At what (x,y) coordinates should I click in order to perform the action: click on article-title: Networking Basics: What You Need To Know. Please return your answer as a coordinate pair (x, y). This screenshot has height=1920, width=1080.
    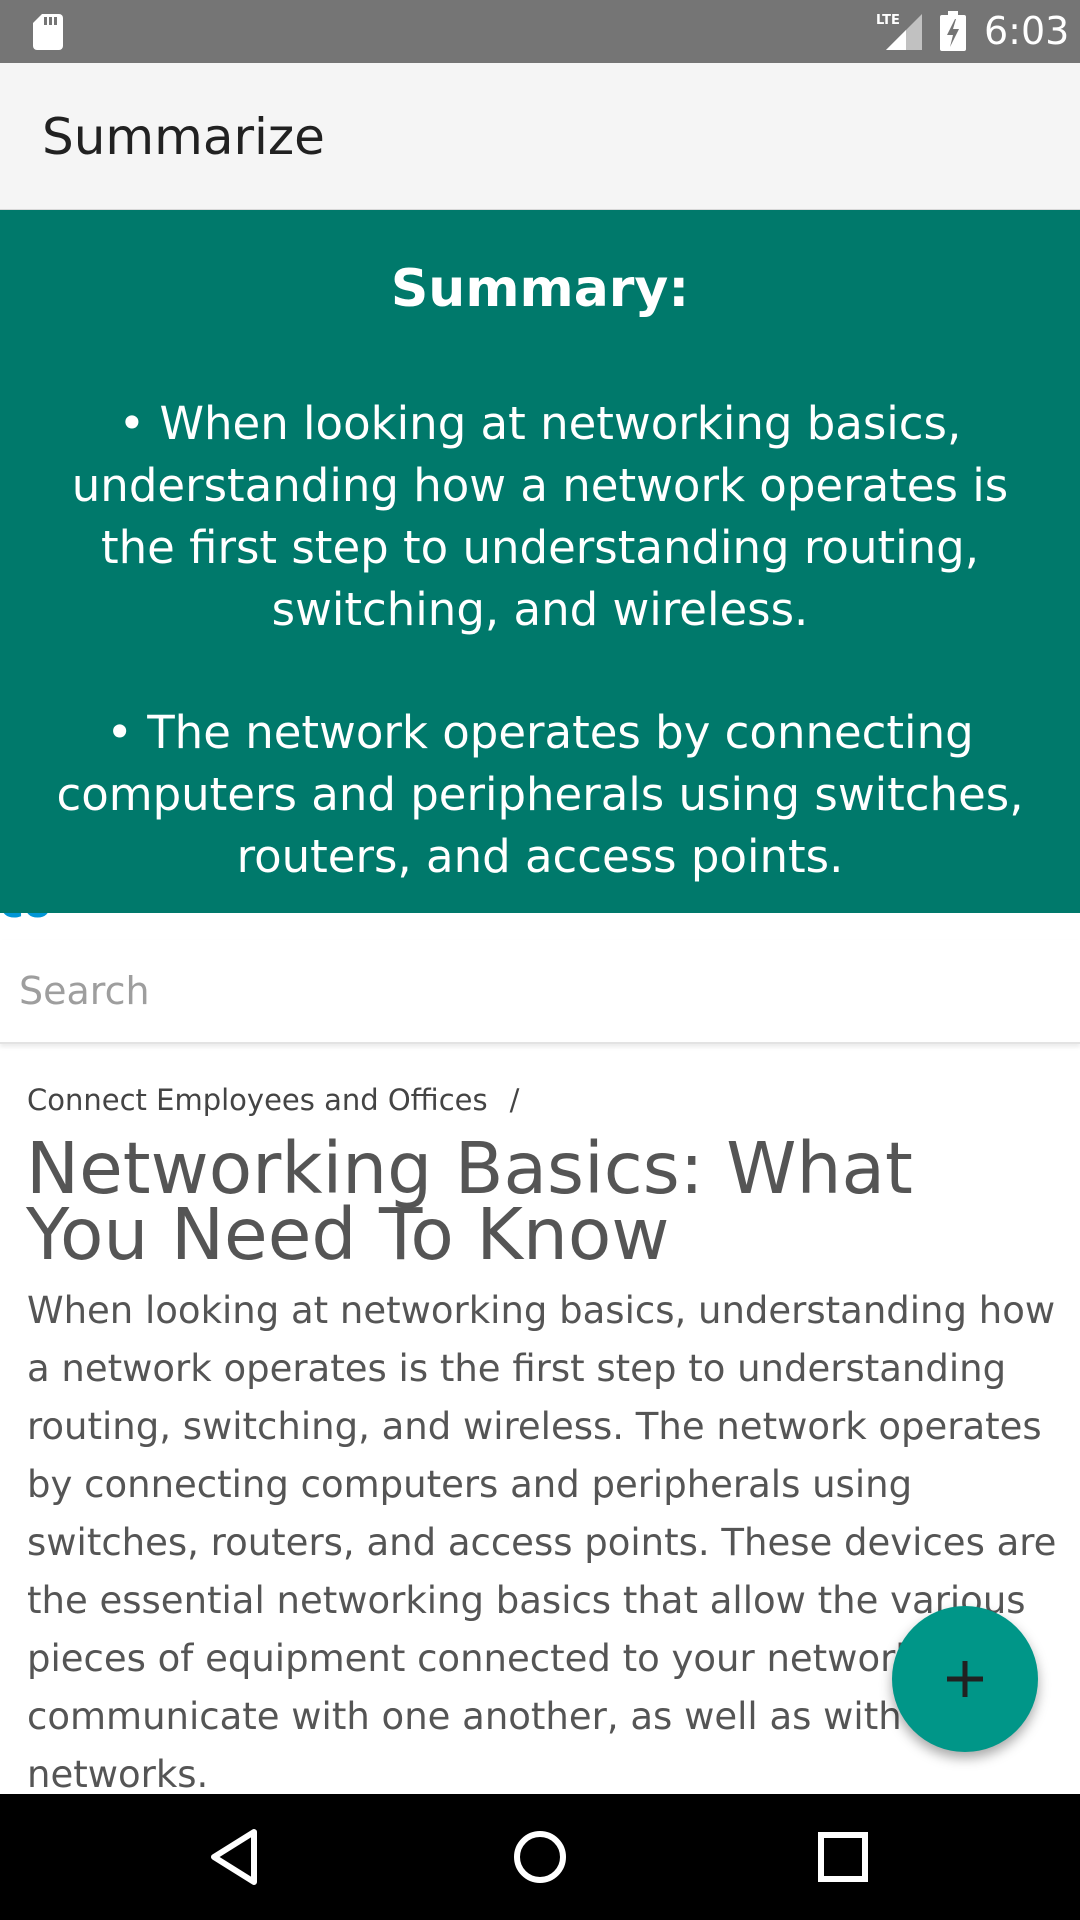
    Looking at the image, I should click on (469, 1201).